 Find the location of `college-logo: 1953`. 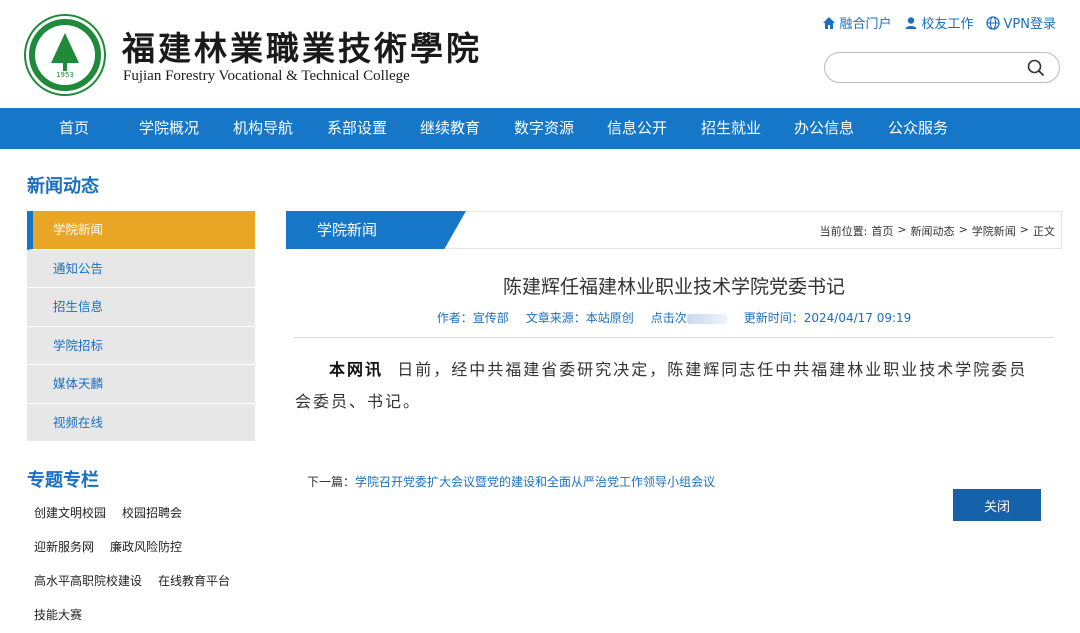

college-logo: 1953 is located at coordinates (65, 55).